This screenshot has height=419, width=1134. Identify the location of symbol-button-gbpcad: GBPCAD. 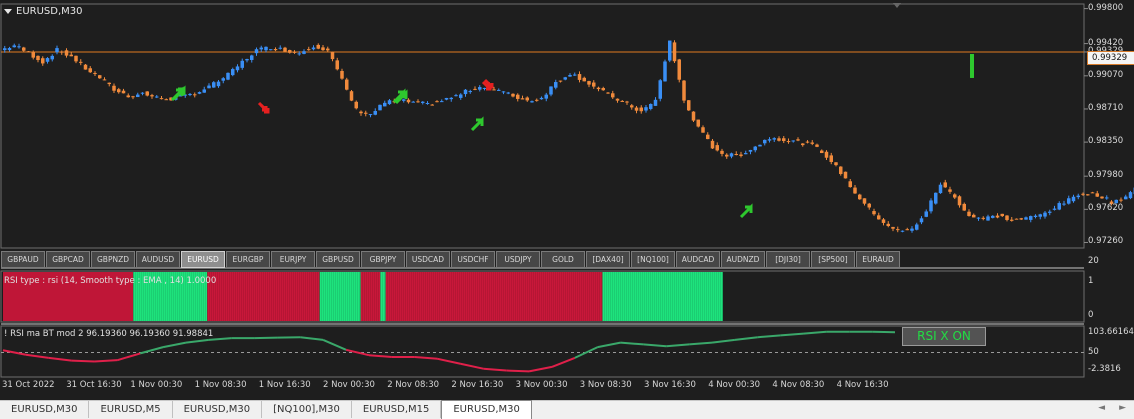
(68, 259).